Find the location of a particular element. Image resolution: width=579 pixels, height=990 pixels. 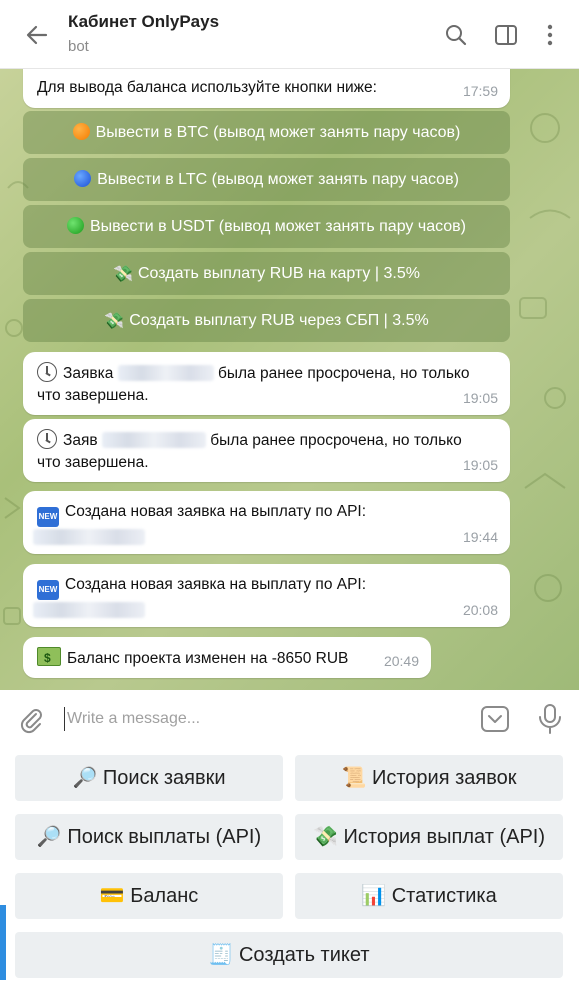

keyboard-button-statistics: 📊 Статистика is located at coordinates (429, 896).